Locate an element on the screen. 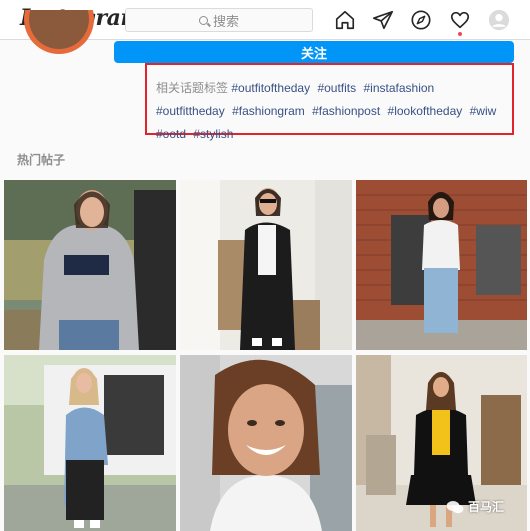 This screenshot has width=530, height=531. activity-heart-icon is located at coordinates (460, 20).